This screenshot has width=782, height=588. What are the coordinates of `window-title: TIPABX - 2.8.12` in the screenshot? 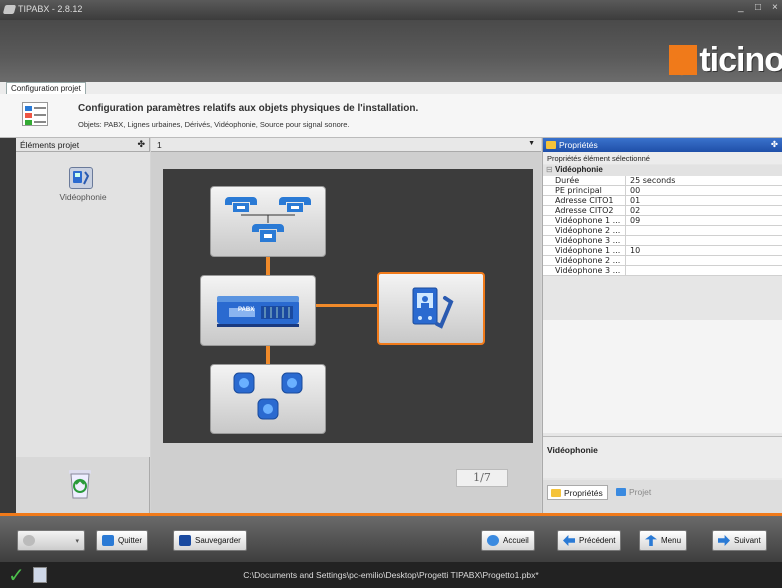 It's located at (50, 9).